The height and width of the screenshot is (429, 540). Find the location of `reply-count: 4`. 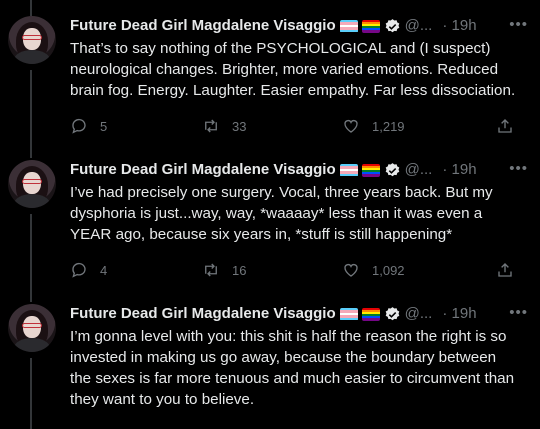

reply-count: 4 is located at coordinates (104, 270).